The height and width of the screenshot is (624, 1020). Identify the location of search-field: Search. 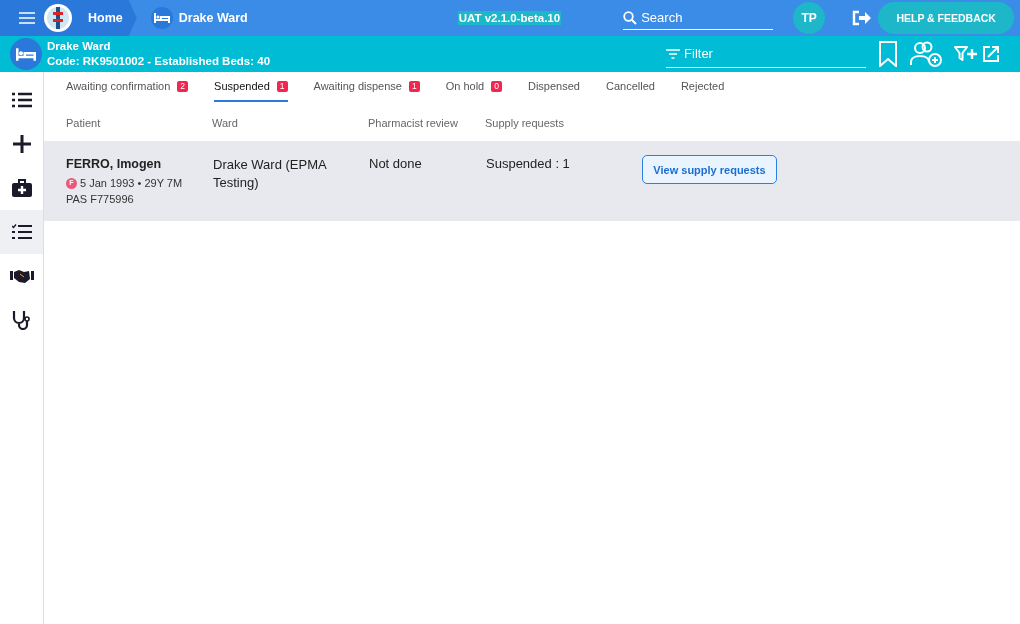
(707, 17).